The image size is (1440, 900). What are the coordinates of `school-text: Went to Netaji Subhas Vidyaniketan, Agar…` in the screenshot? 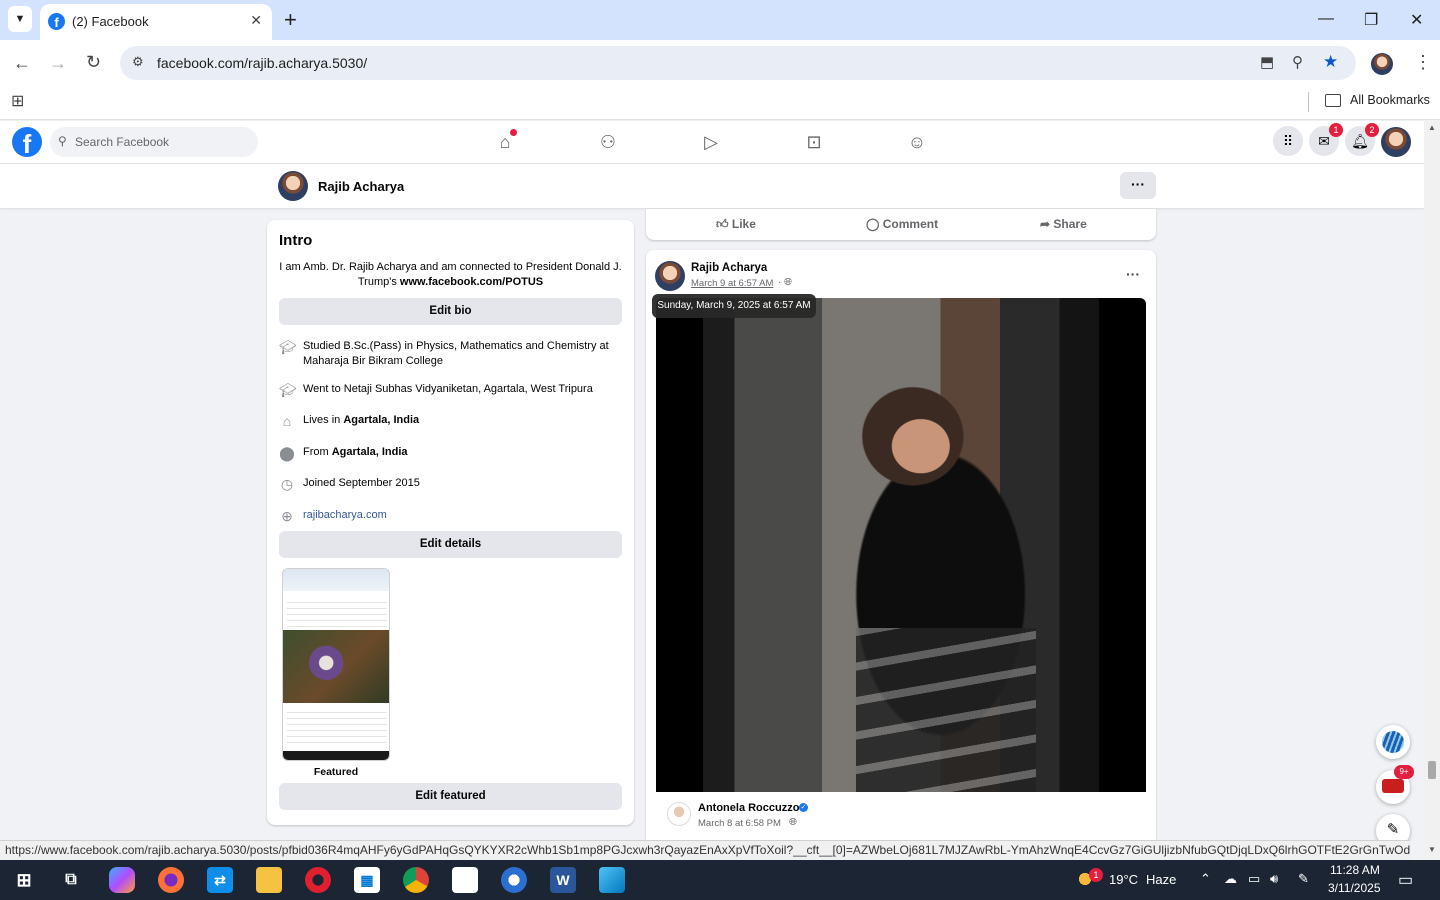 It's located at (448, 389).